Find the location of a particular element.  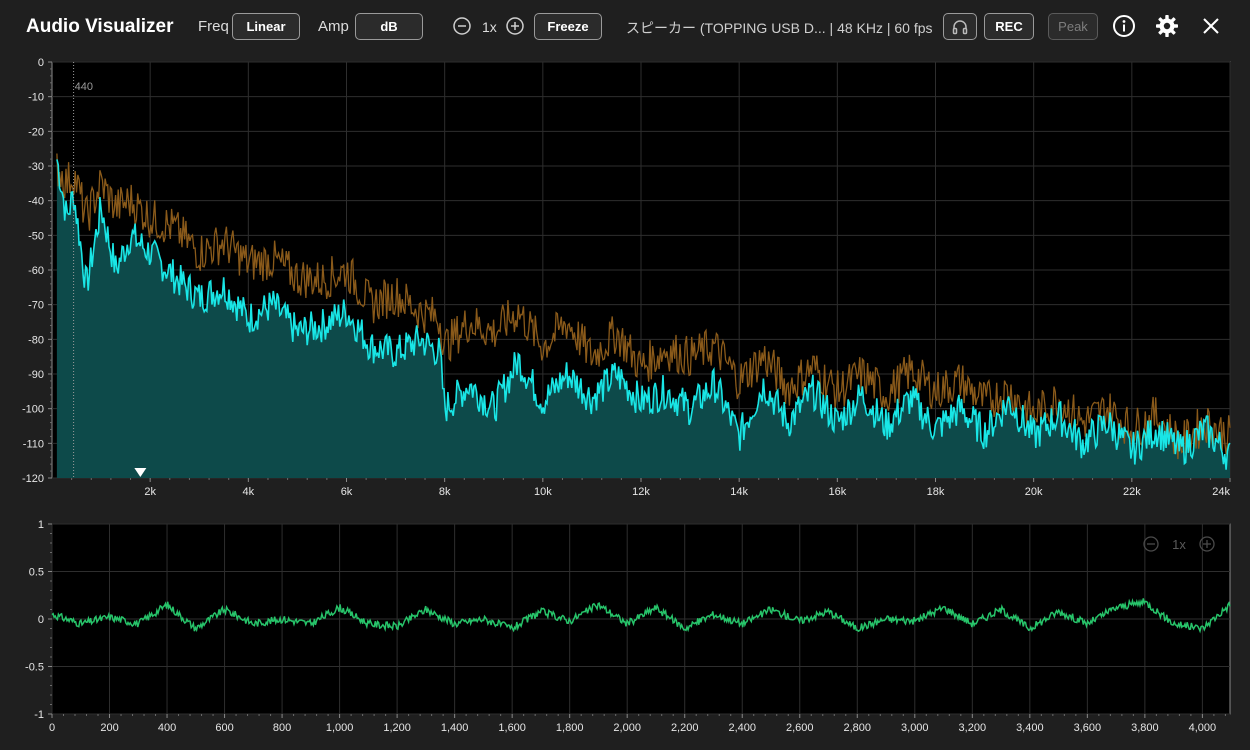

waveform-y-tick-label: 0 is located at coordinates (41, 620).